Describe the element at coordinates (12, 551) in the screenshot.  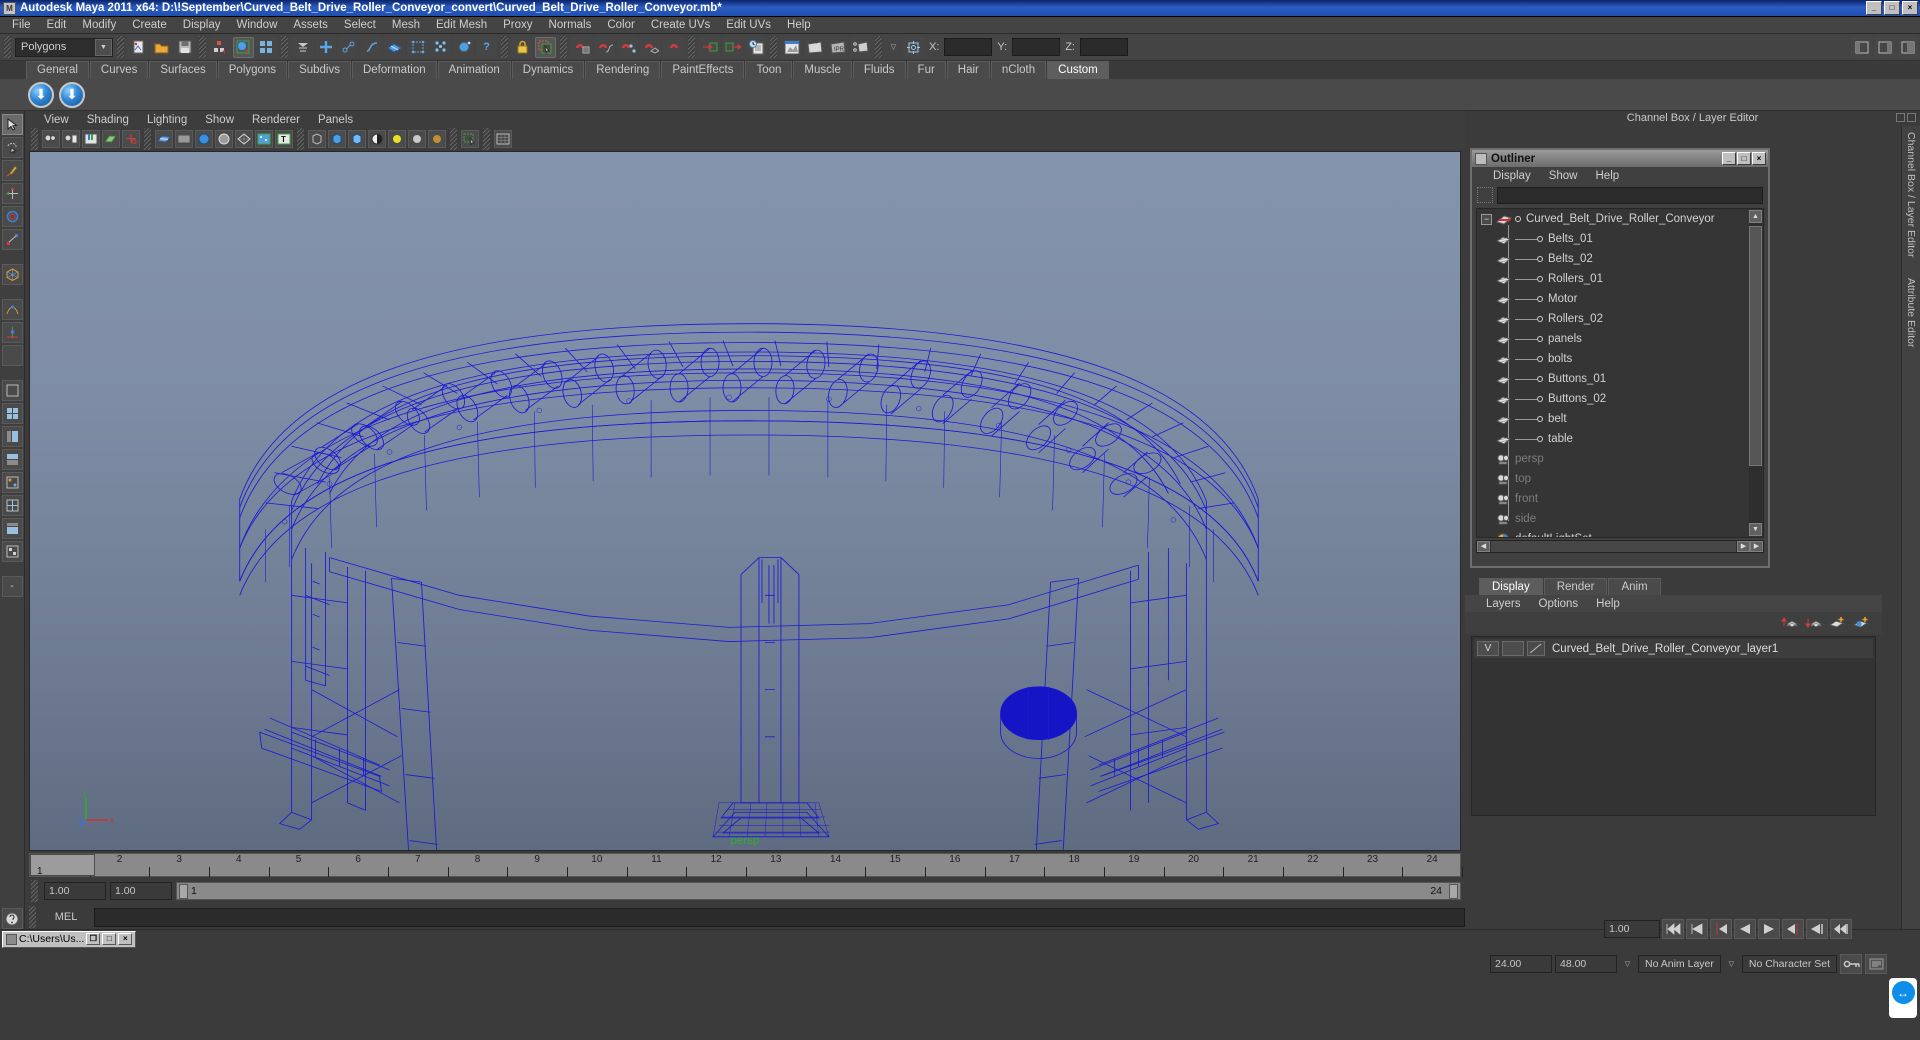
I see `quick-layout-relationship-icon` at that location.